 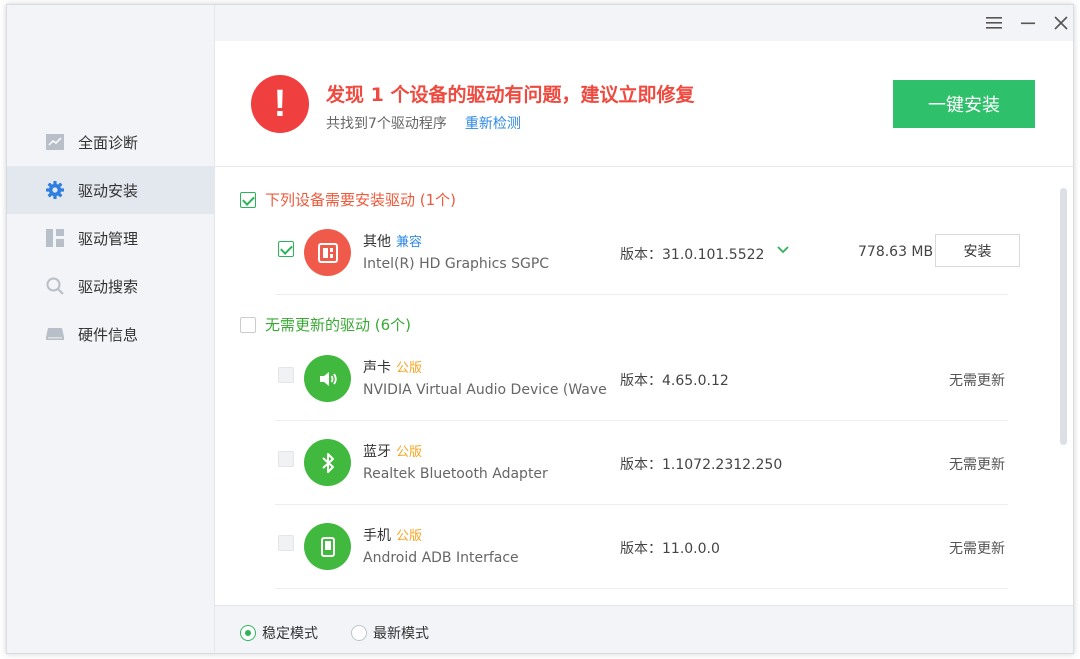 What do you see at coordinates (644, 23) in the screenshot?
I see `titlebar` at bounding box center [644, 23].